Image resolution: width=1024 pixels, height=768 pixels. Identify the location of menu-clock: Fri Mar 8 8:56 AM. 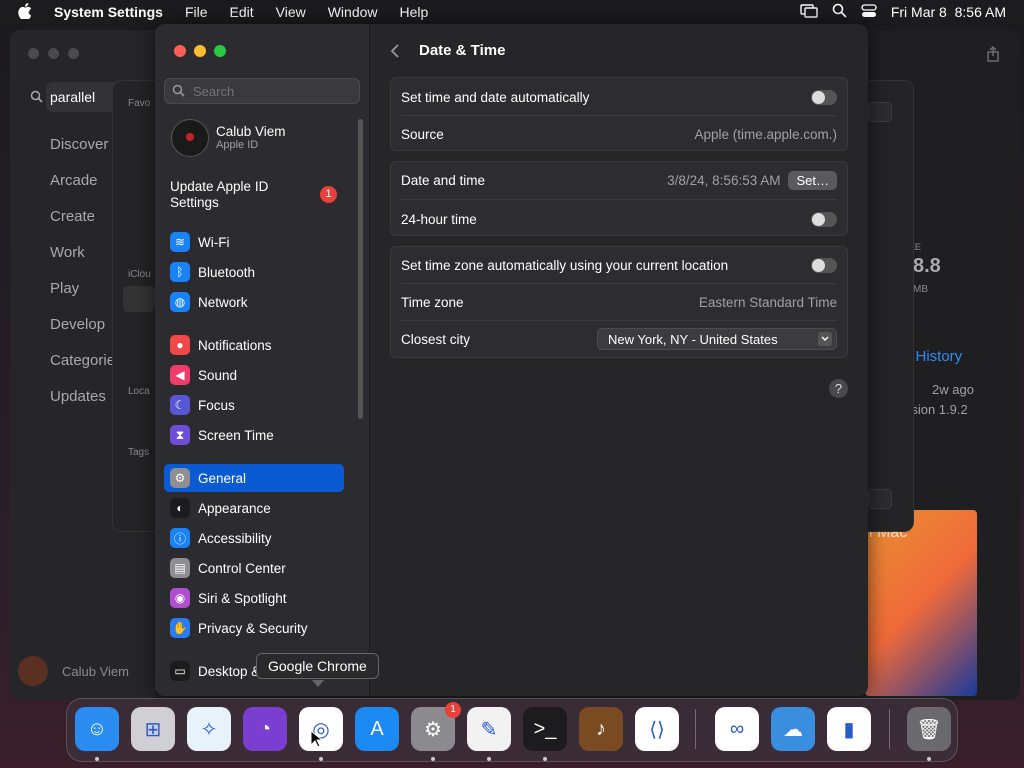
(948, 12).